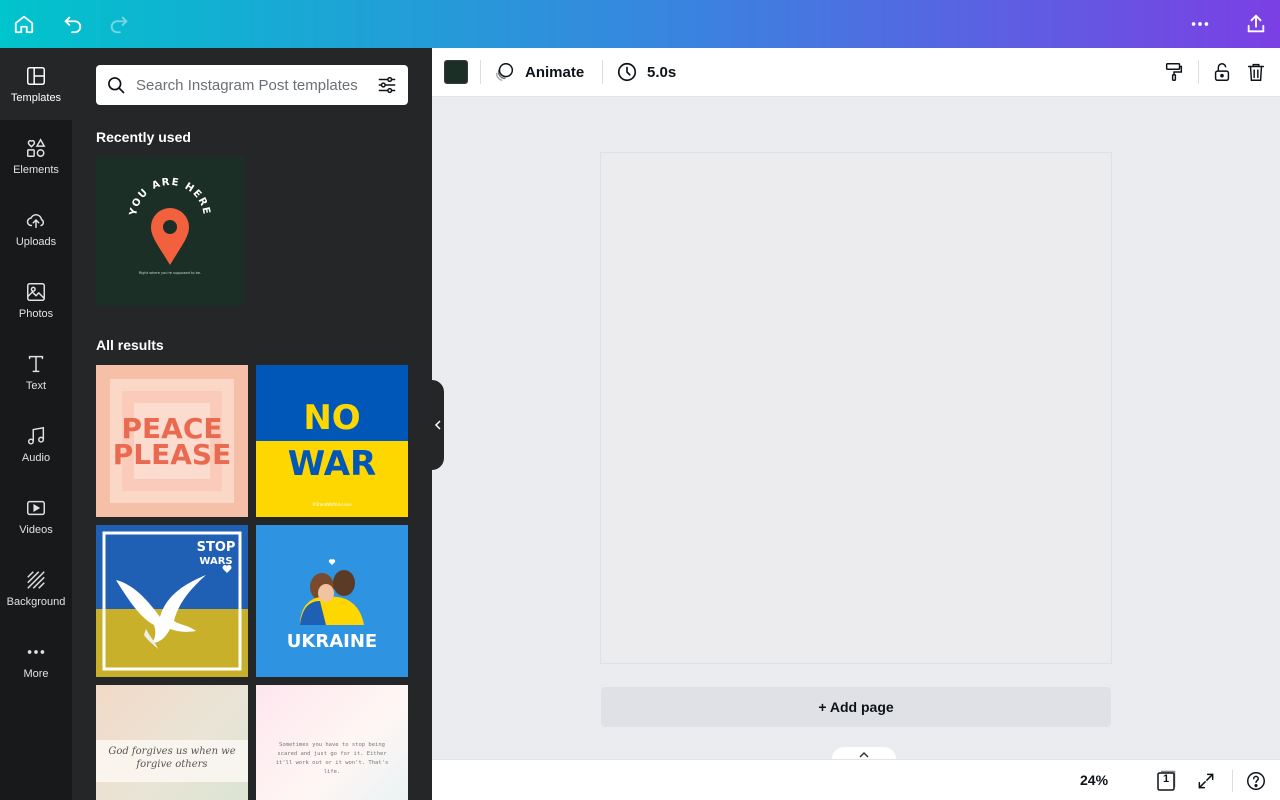 The image size is (1280, 800). Describe the element at coordinates (36, 660) in the screenshot. I see `rail-item-more: More` at that location.